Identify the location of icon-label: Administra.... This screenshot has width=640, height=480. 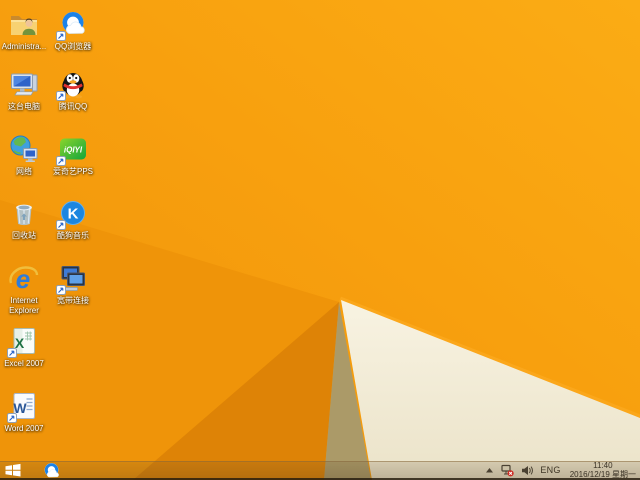
(24, 46).